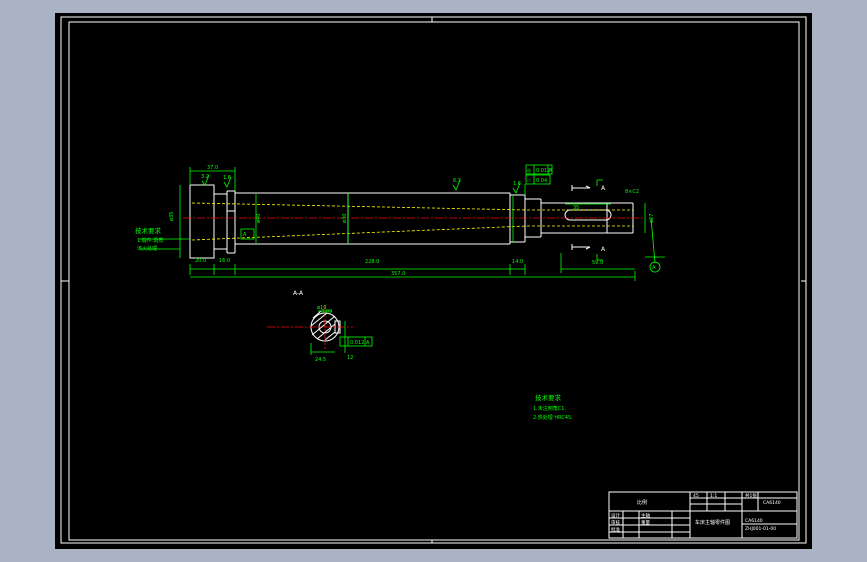 This screenshot has height=562, width=867. Describe the element at coordinates (205, 177) in the screenshot. I see `roughness-label-1: 3.2` at that location.